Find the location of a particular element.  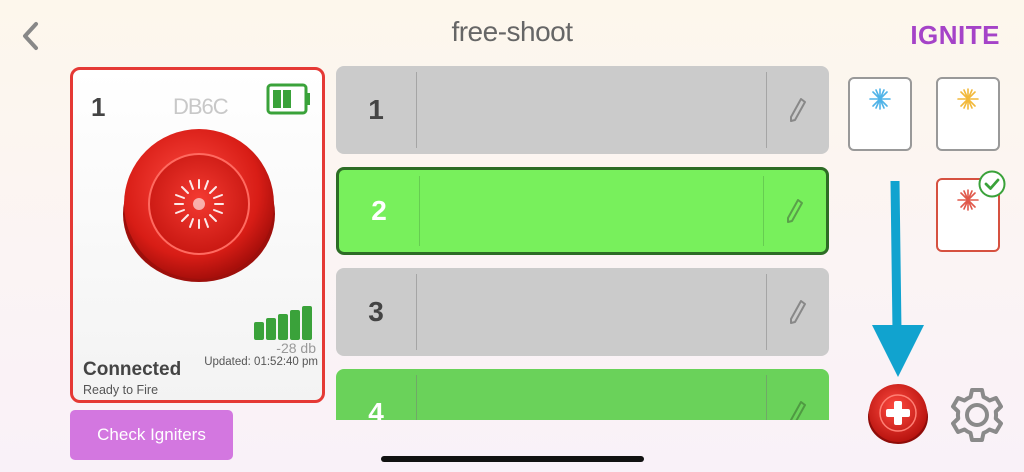

cue-row: 1 is located at coordinates (582, 110).